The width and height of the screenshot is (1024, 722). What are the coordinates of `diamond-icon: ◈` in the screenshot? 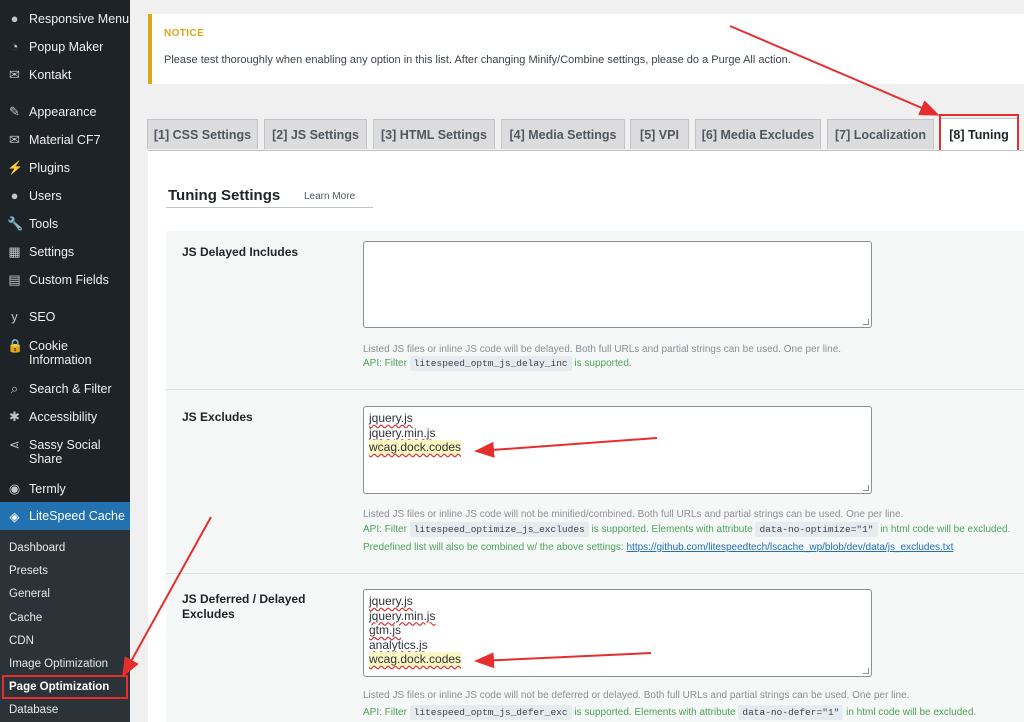 It's located at (14, 516).